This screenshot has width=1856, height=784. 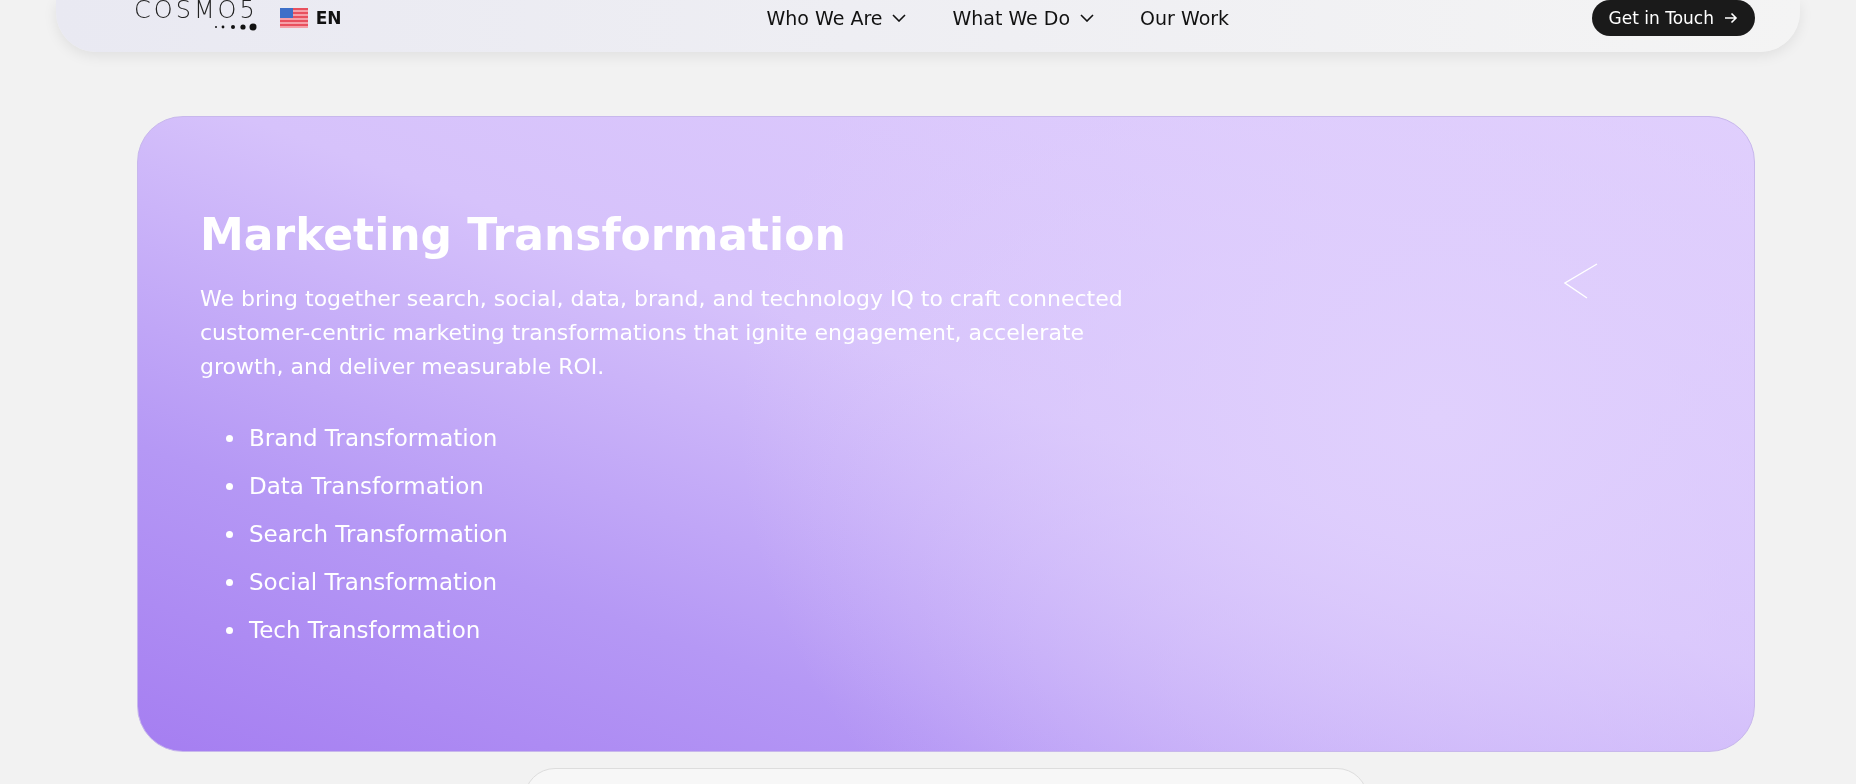 What do you see at coordinates (293, 18) in the screenshot?
I see `flag-icon` at bounding box center [293, 18].